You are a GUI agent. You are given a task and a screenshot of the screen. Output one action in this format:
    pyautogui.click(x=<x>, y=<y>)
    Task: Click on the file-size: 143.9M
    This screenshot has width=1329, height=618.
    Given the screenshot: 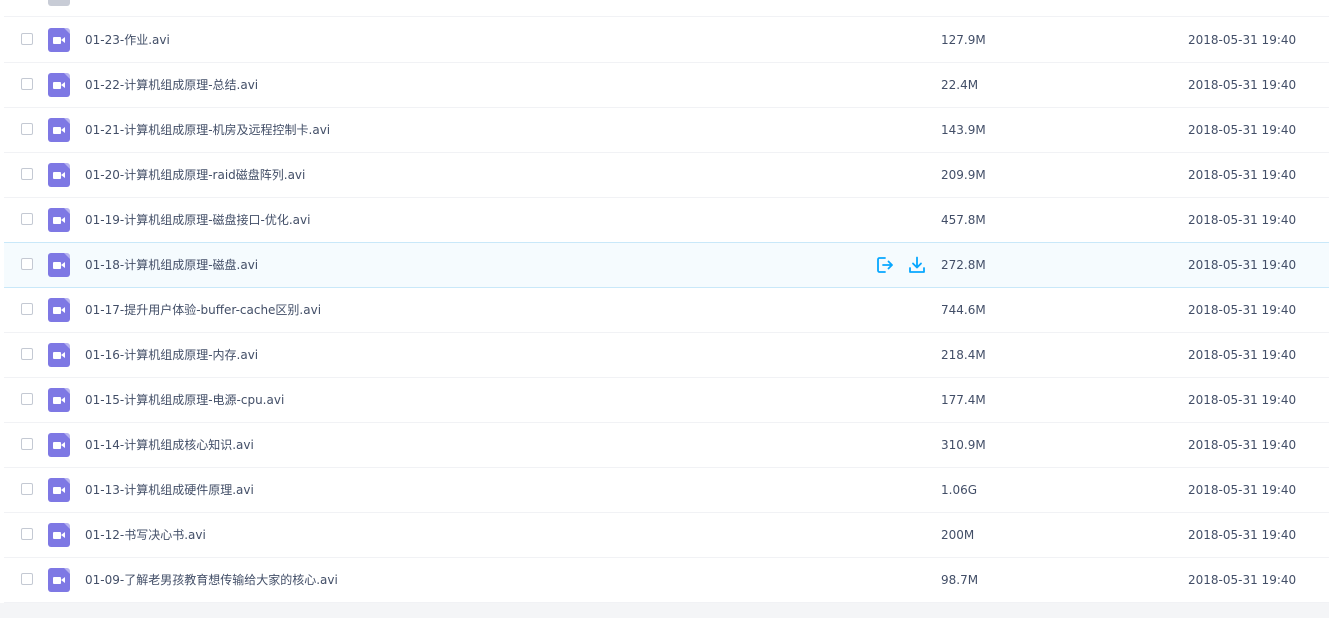 What is the action you would take?
    pyautogui.click(x=963, y=130)
    